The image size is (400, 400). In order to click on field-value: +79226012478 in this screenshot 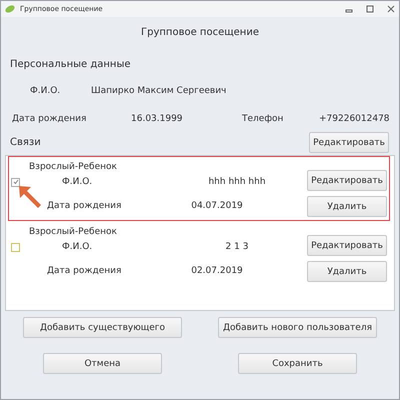, I will do `click(354, 119)`.